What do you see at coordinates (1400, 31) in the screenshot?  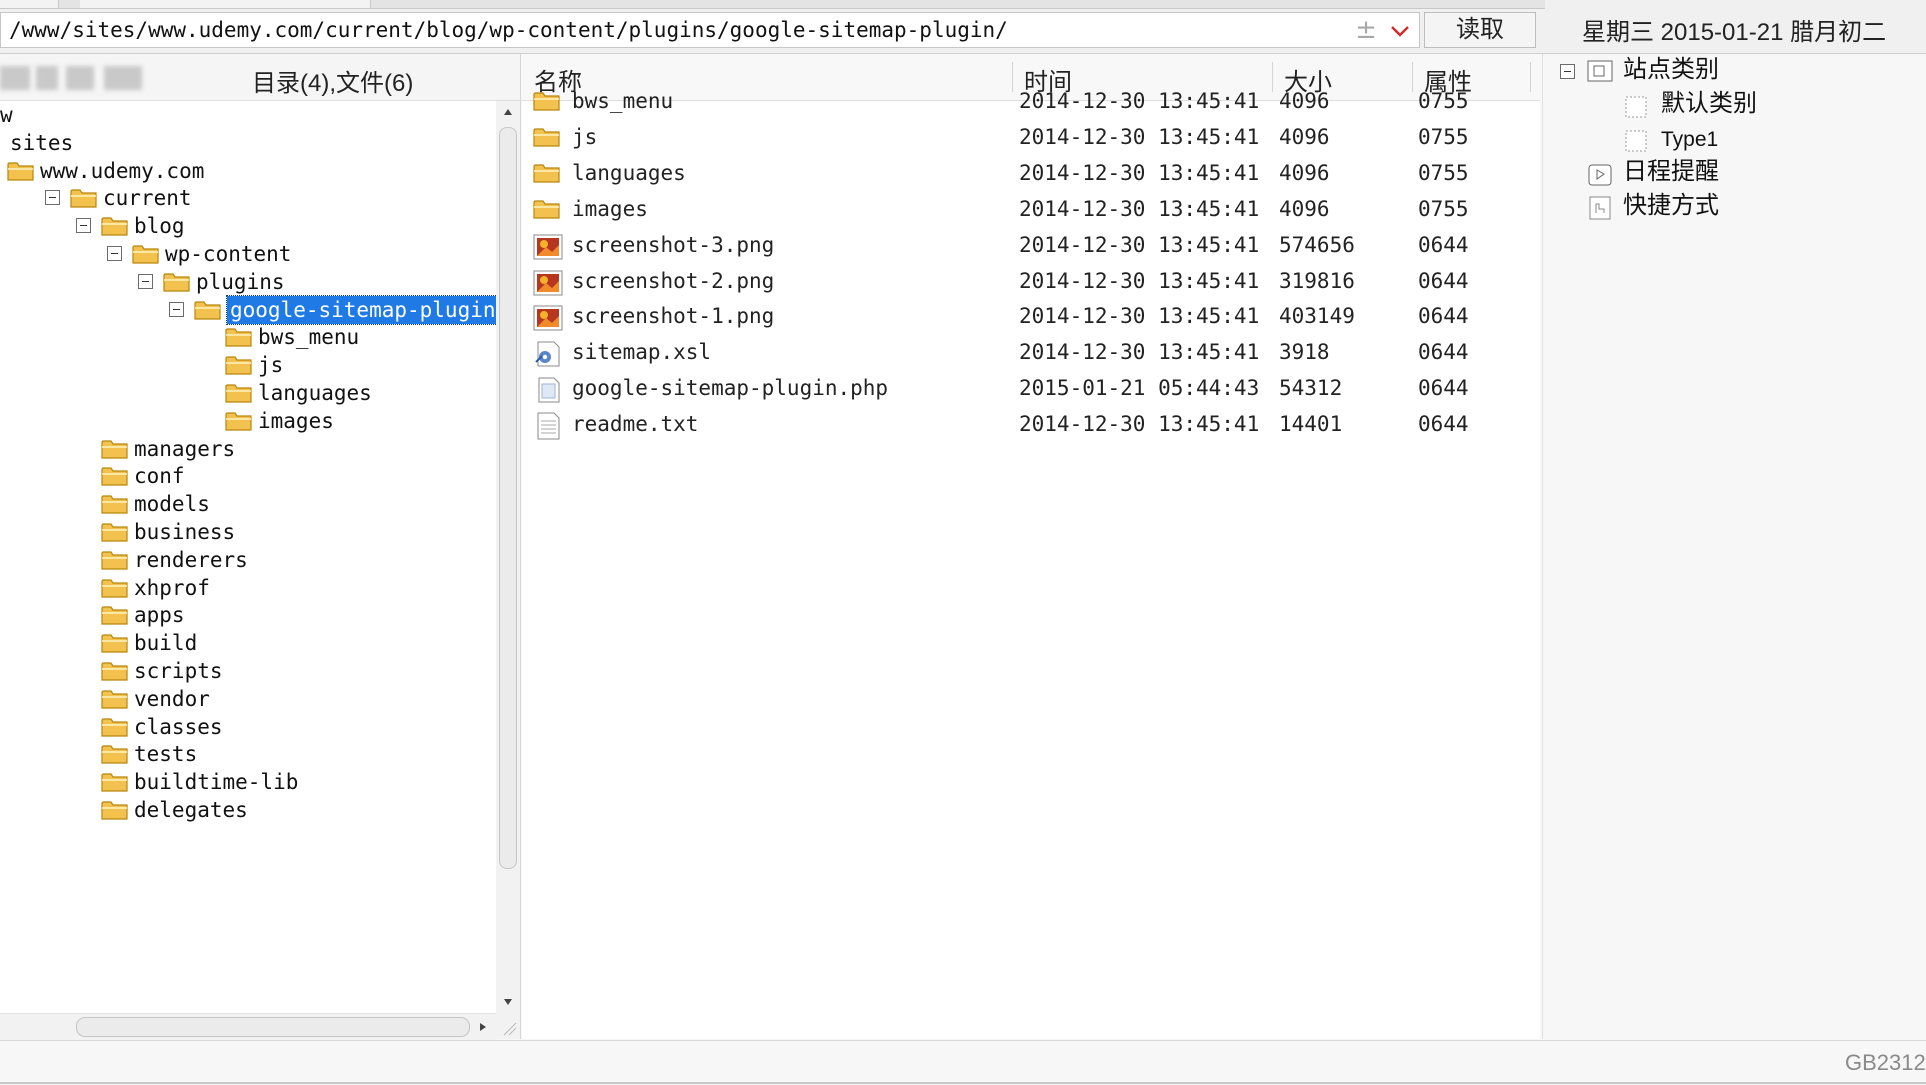 I see `chevron-down-icon` at bounding box center [1400, 31].